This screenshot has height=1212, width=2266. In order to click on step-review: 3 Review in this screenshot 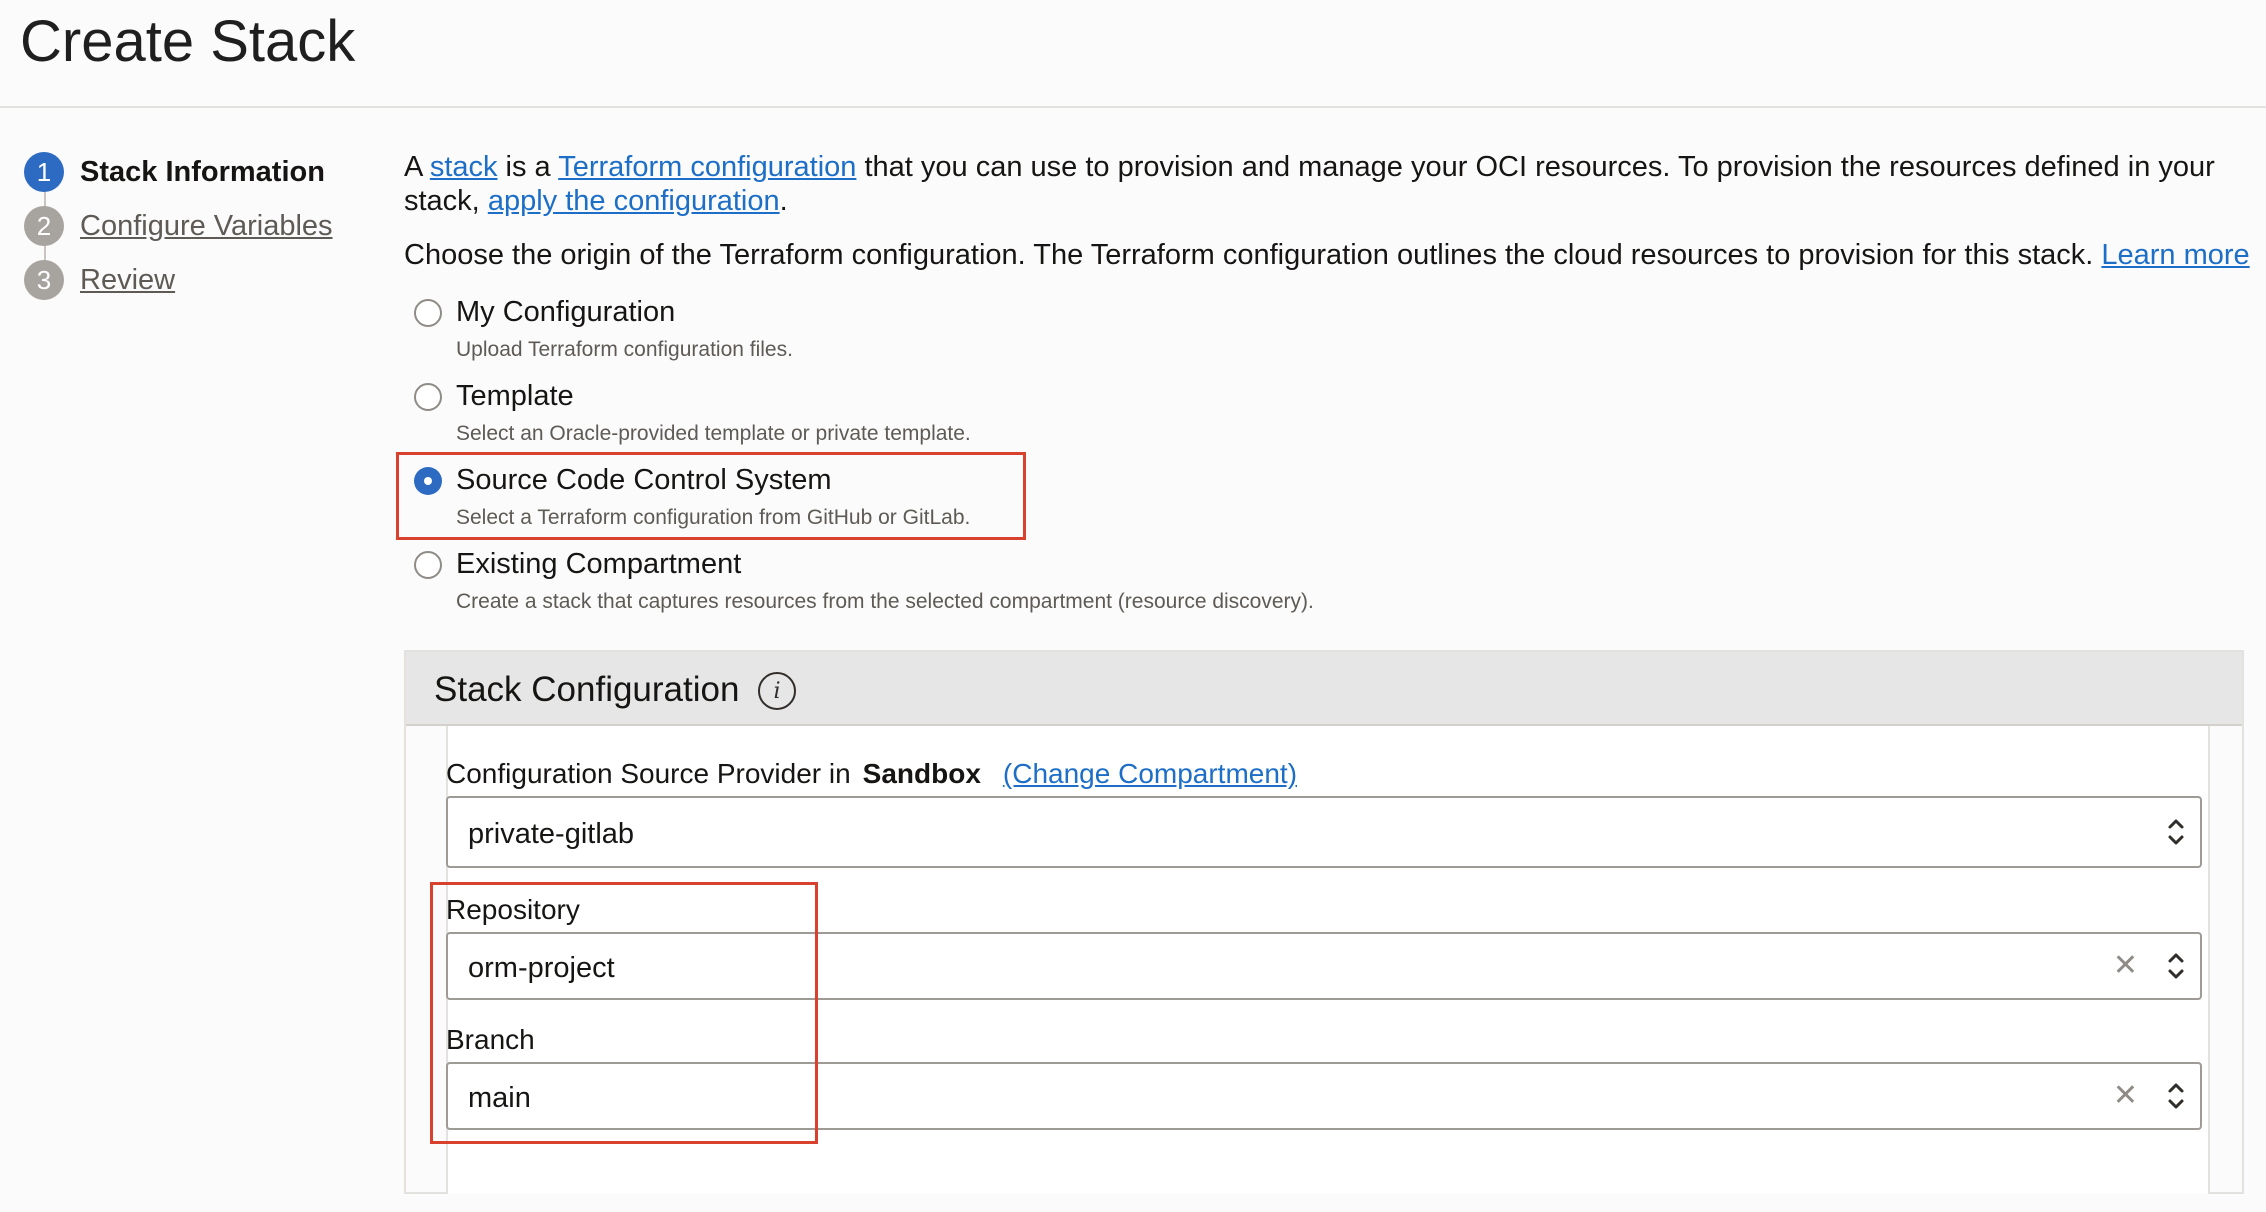, I will do `click(99, 280)`.